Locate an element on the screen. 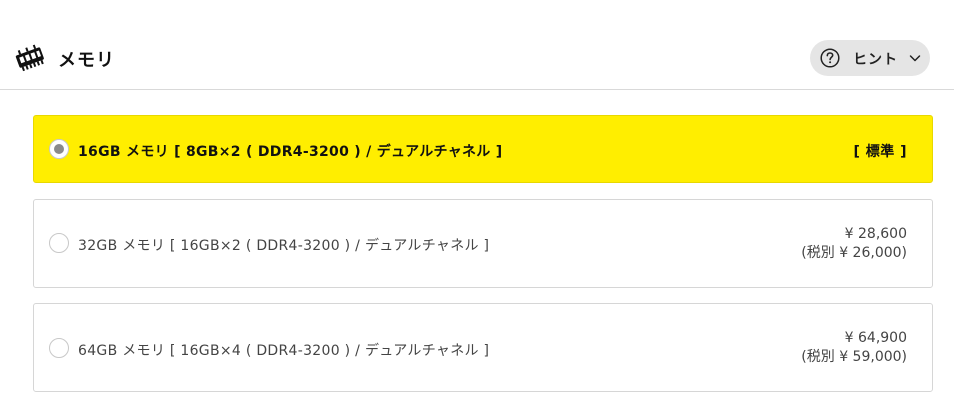  option-price: ¥ 28,600 (税別 ¥ 26,000) is located at coordinates (854, 244).